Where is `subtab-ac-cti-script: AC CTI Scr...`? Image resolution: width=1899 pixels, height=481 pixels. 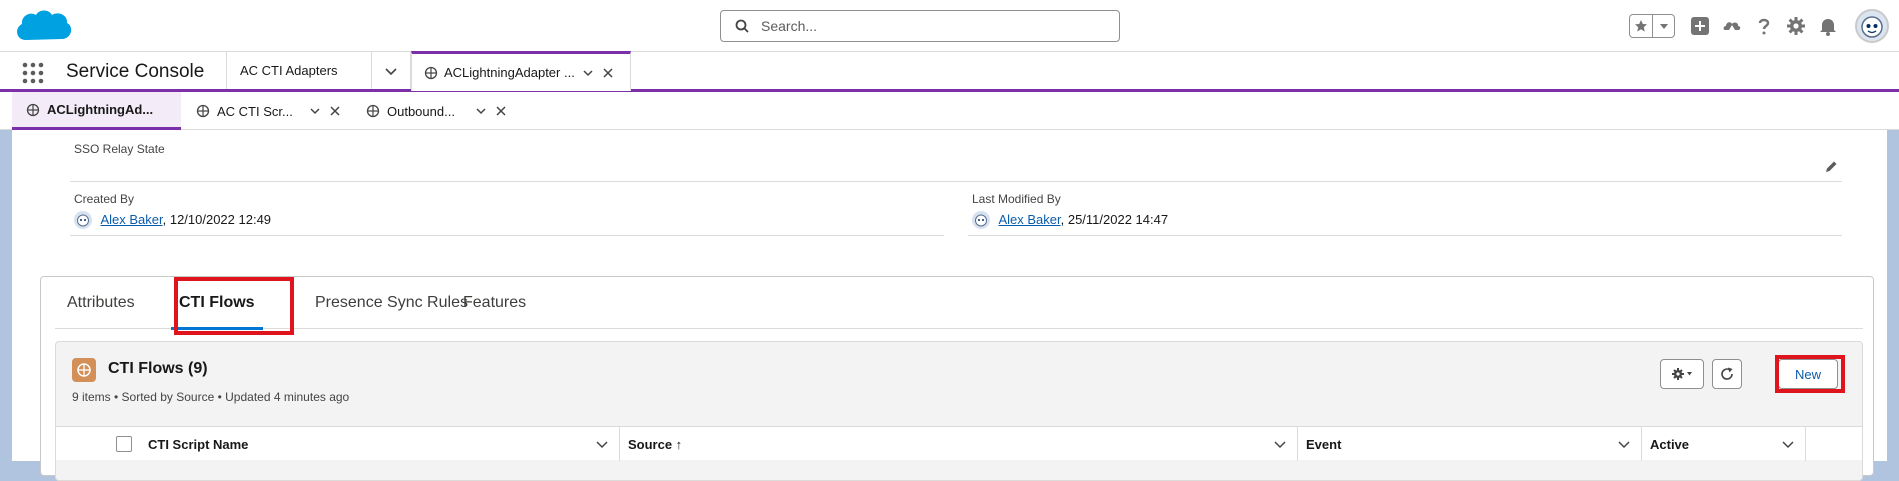 subtab-ac-cti-script: AC CTI Scr... is located at coordinates (271, 111).